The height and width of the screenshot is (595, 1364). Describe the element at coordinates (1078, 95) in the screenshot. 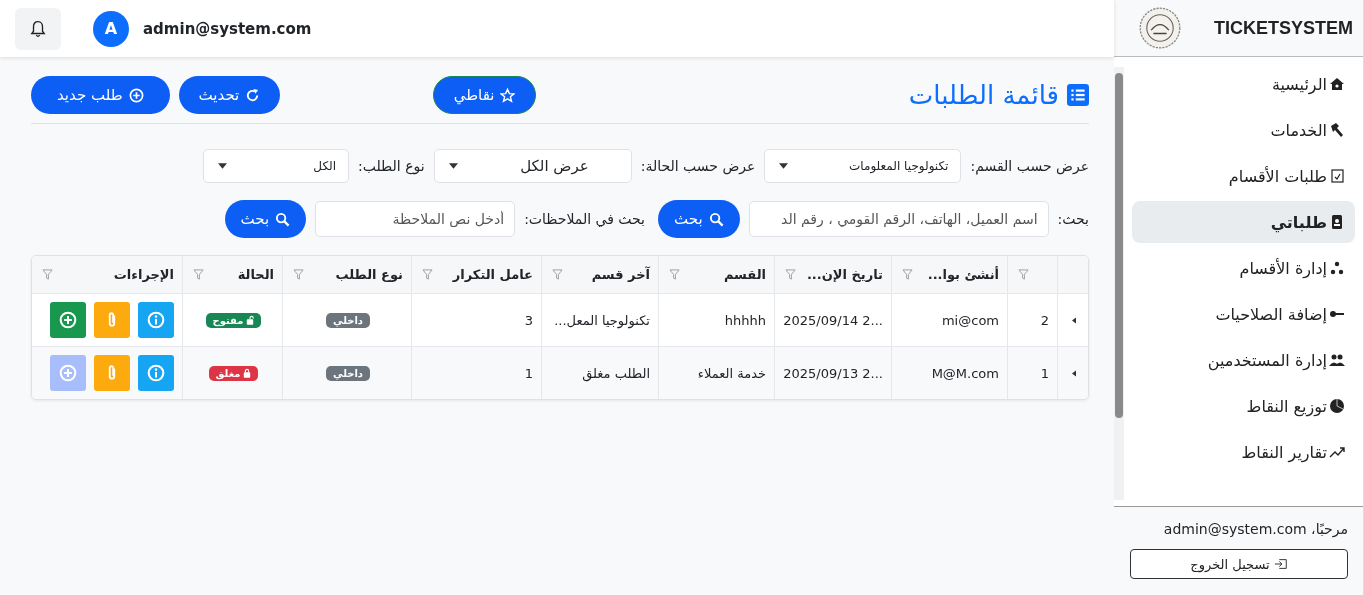

I see `list-icon` at that location.